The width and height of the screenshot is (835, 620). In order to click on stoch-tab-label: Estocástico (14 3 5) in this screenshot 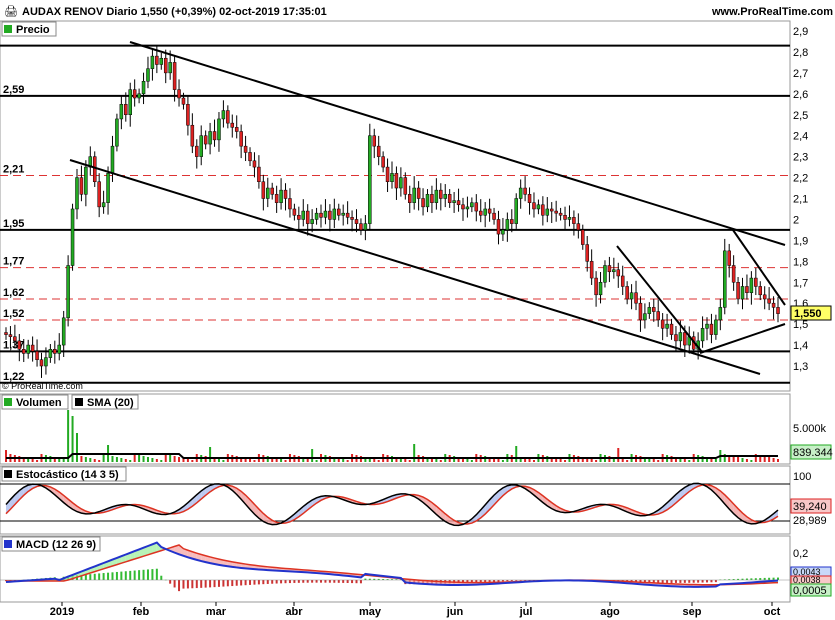, I will do `click(67, 475)`.